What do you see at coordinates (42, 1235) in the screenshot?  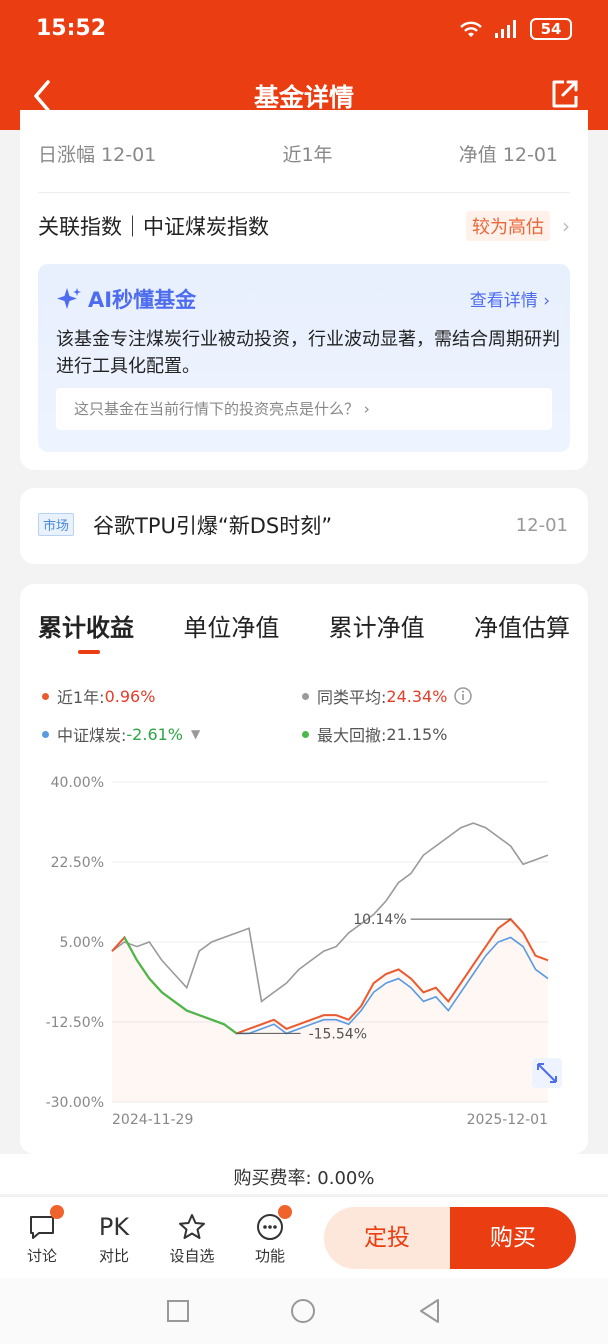 I see `discuss-button: 讨论` at bounding box center [42, 1235].